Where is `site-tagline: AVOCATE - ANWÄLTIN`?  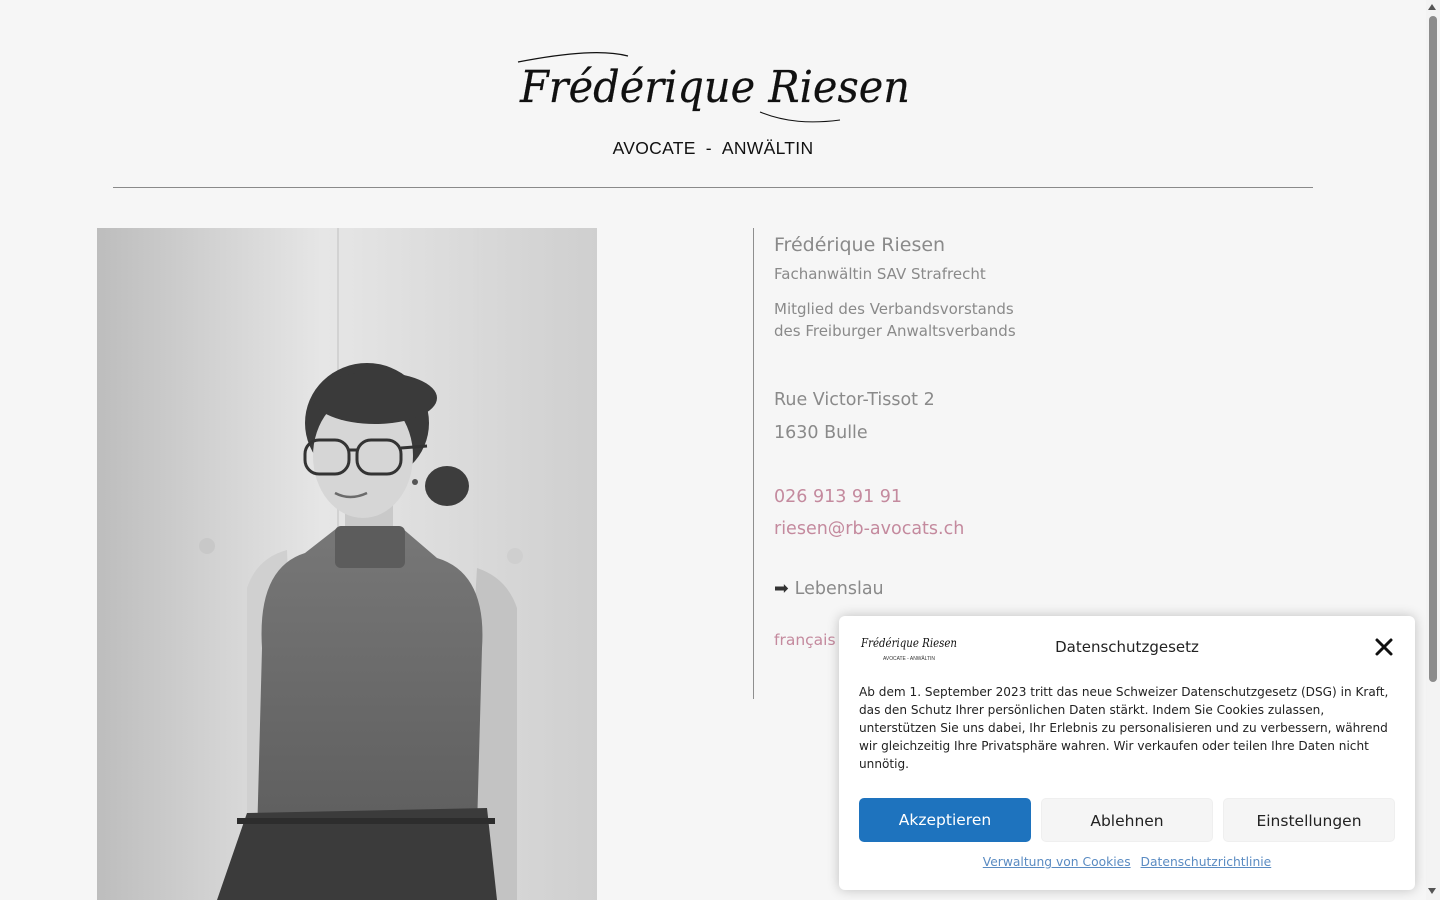
site-tagline: AVOCATE - ANWÄLTIN is located at coordinates (713, 148).